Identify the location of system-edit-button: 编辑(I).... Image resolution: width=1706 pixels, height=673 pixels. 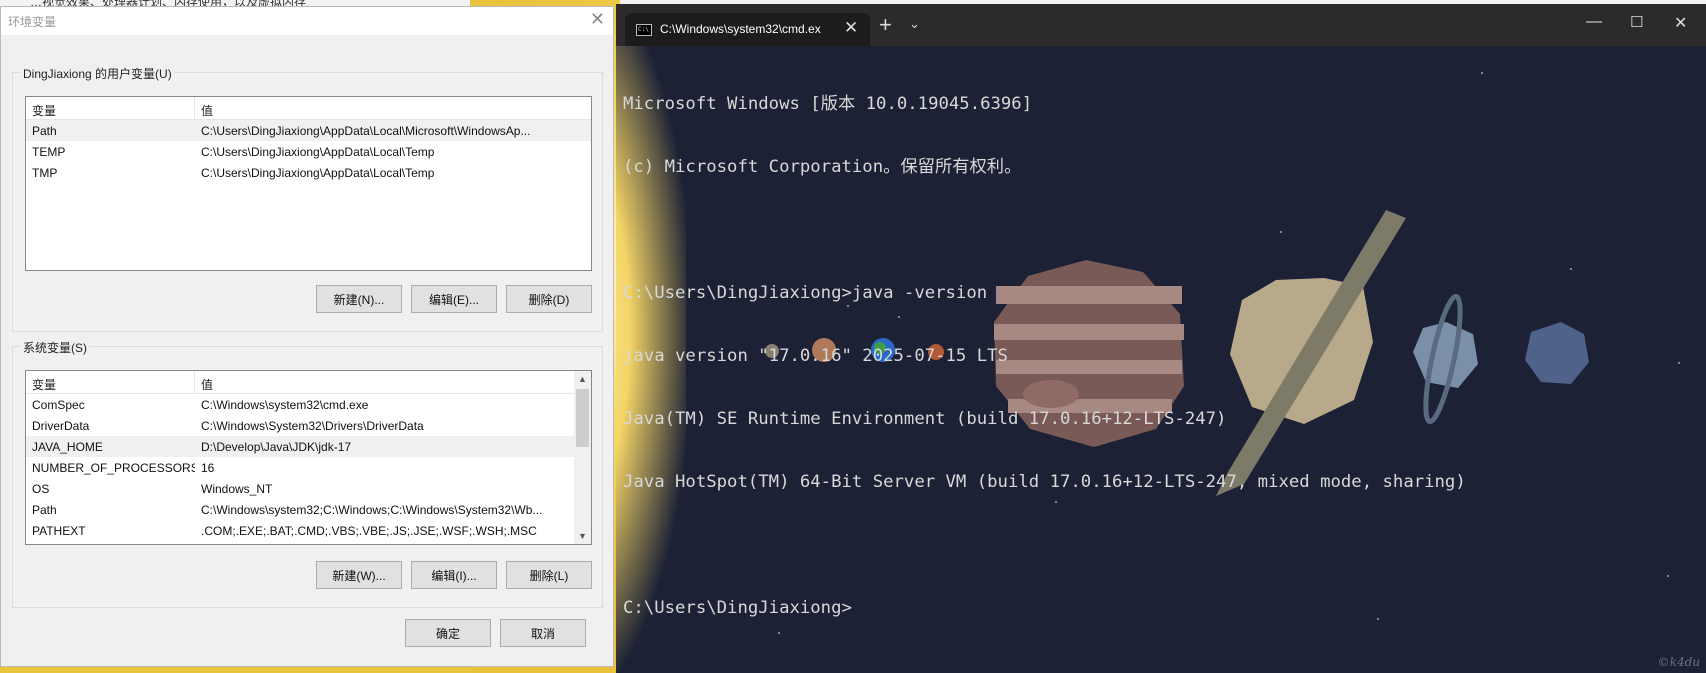
(454, 575).